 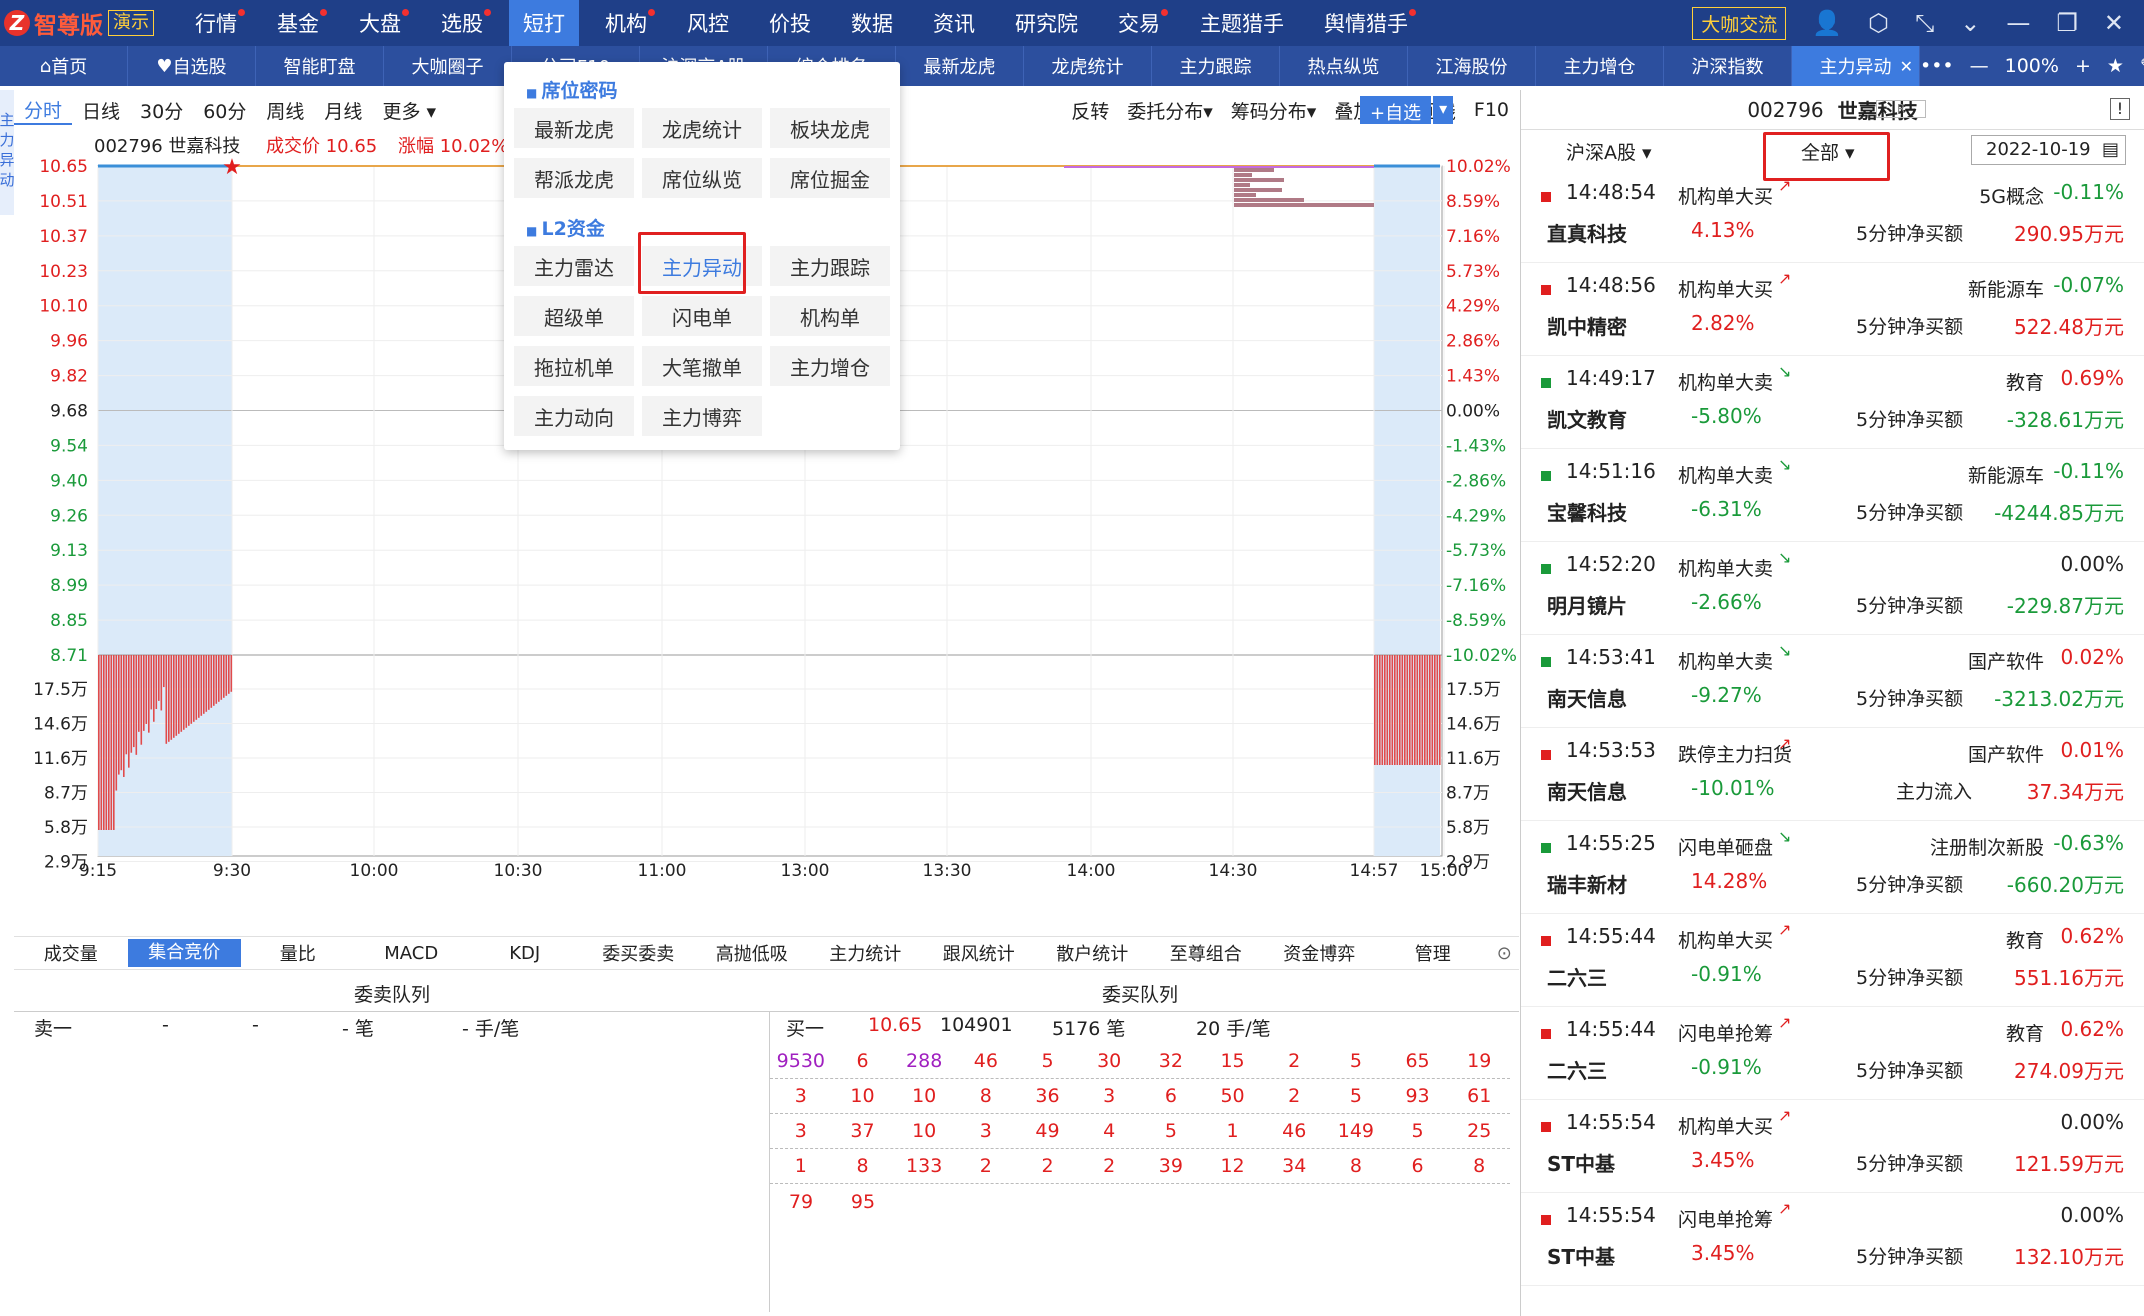 I want to click on nav-9: 资讯, so click(x=954, y=23).